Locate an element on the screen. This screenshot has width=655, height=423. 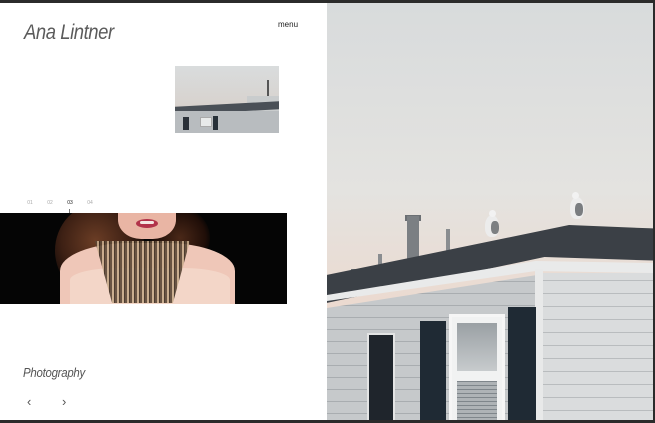
chevron-right-icon: › is located at coordinates (64, 401).